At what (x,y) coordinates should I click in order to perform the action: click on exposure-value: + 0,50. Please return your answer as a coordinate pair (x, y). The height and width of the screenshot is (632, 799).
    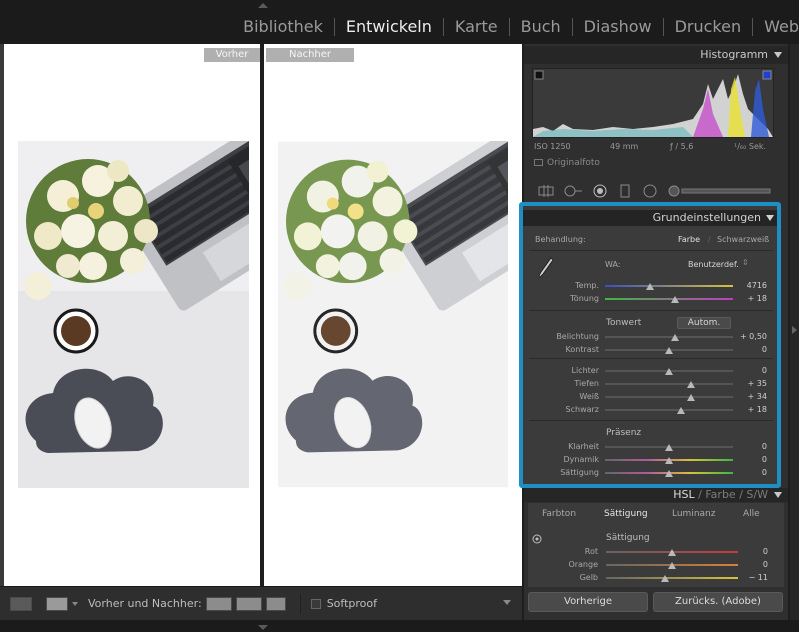
    Looking at the image, I should click on (752, 336).